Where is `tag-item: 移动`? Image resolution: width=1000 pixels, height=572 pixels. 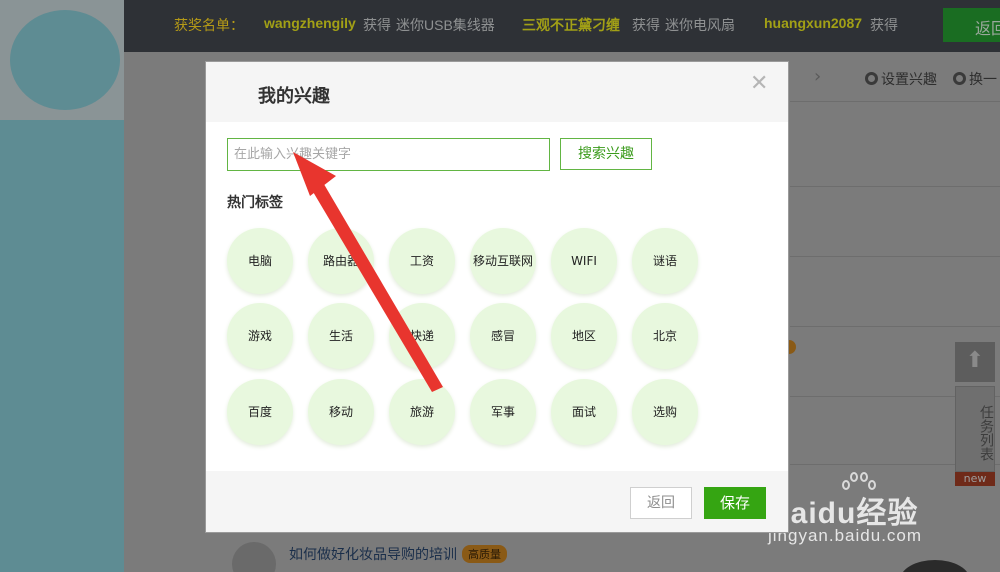 tag-item: 移动 is located at coordinates (341, 412).